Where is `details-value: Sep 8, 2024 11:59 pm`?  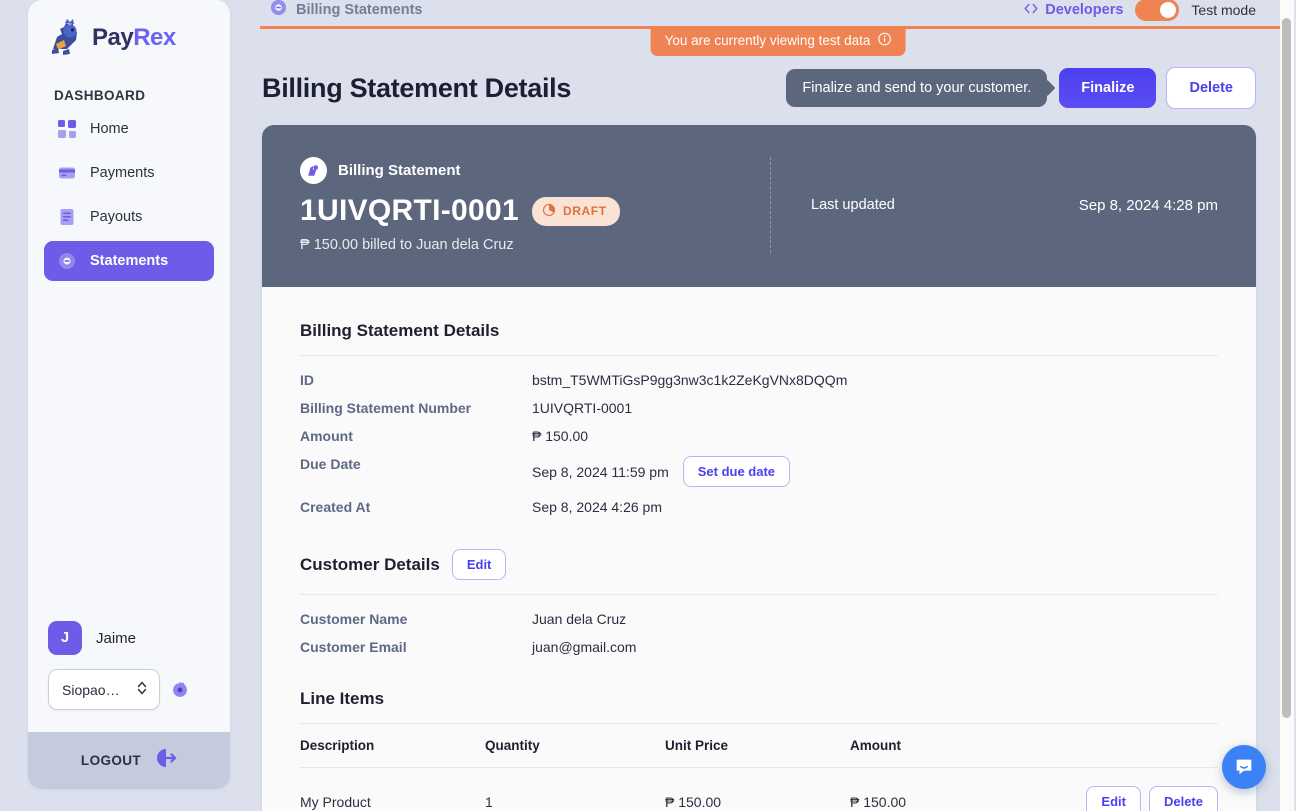
details-value: Sep 8, 2024 11:59 pm is located at coordinates (600, 471).